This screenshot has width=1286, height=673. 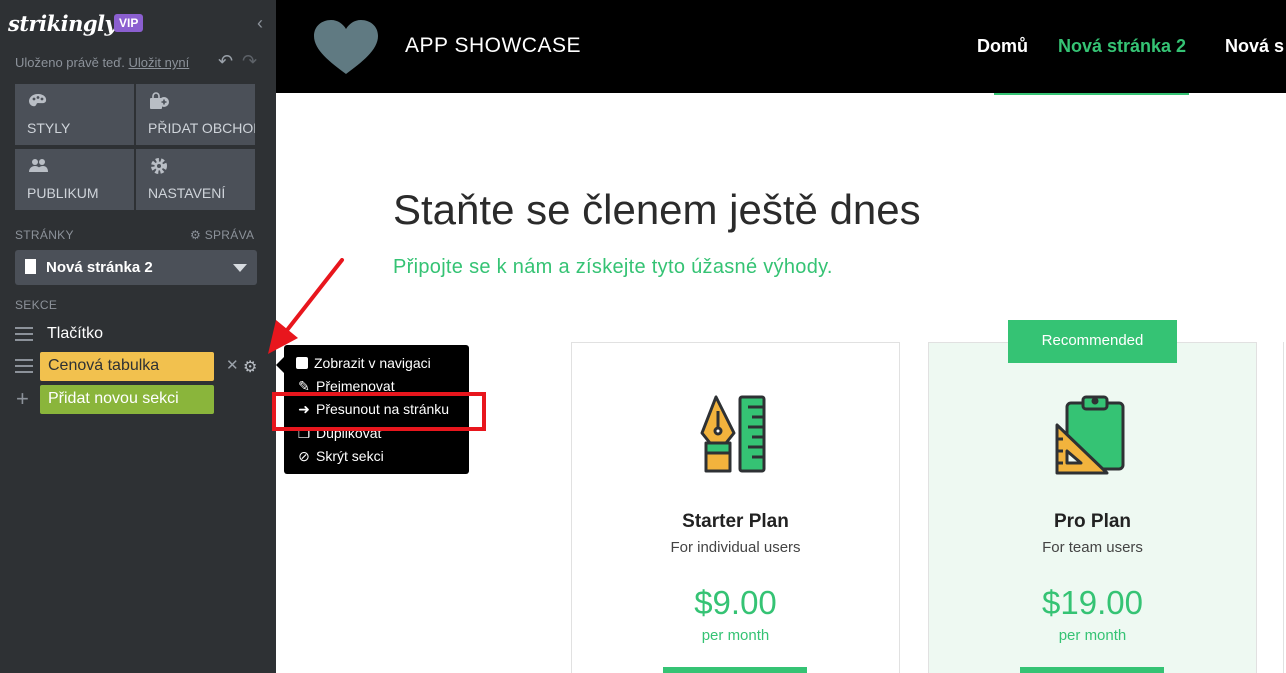 I want to click on plus-icon: +, so click(x=22, y=398).